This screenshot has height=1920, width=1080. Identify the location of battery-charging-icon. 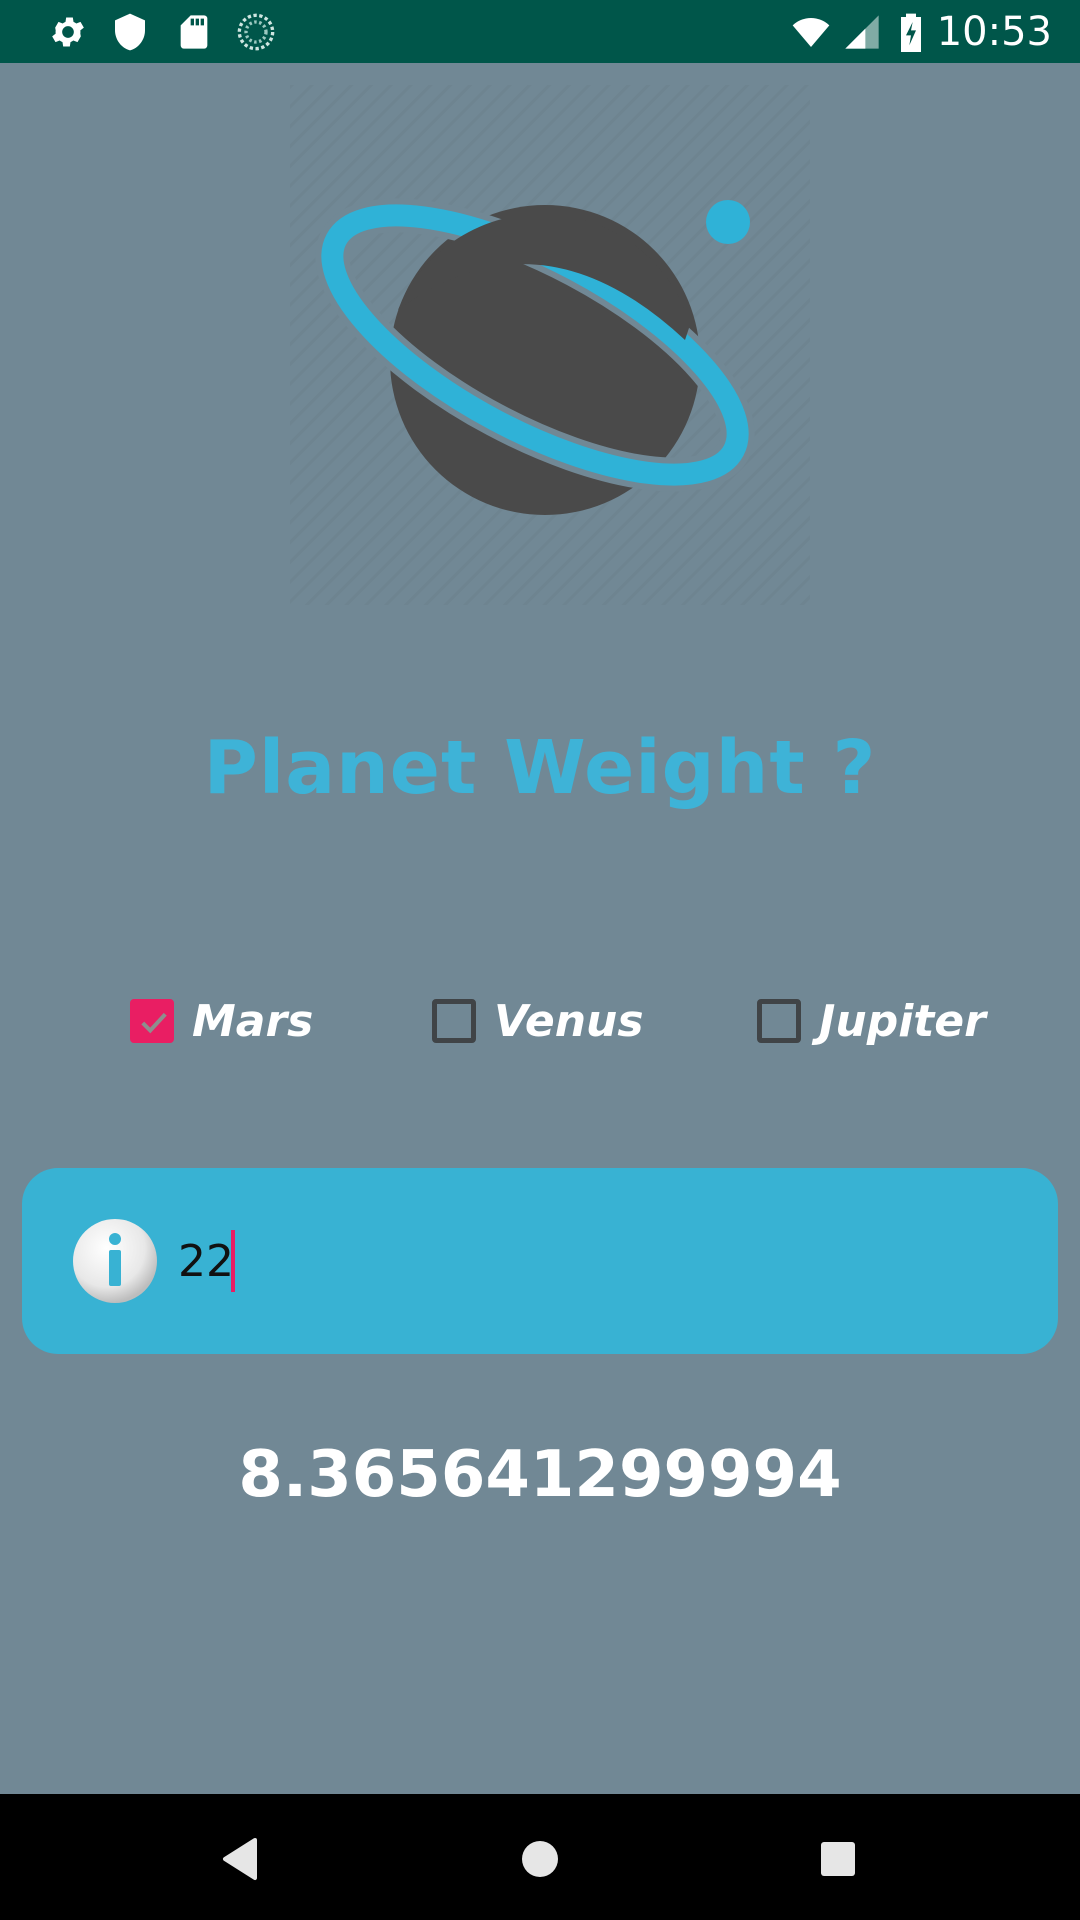
(911, 32).